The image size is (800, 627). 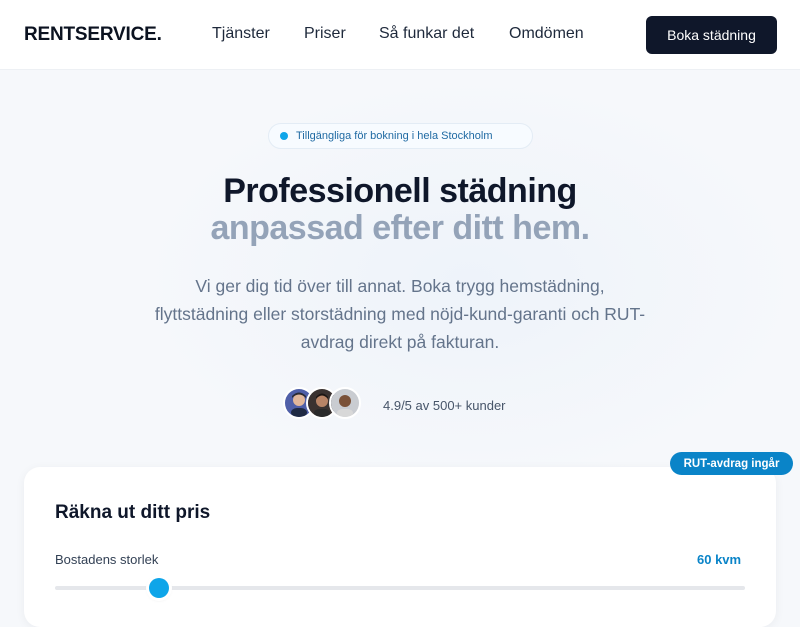 What do you see at coordinates (444, 405) in the screenshot?
I see `rating-text: 4.9/5 av 500+ kunder` at bounding box center [444, 405].